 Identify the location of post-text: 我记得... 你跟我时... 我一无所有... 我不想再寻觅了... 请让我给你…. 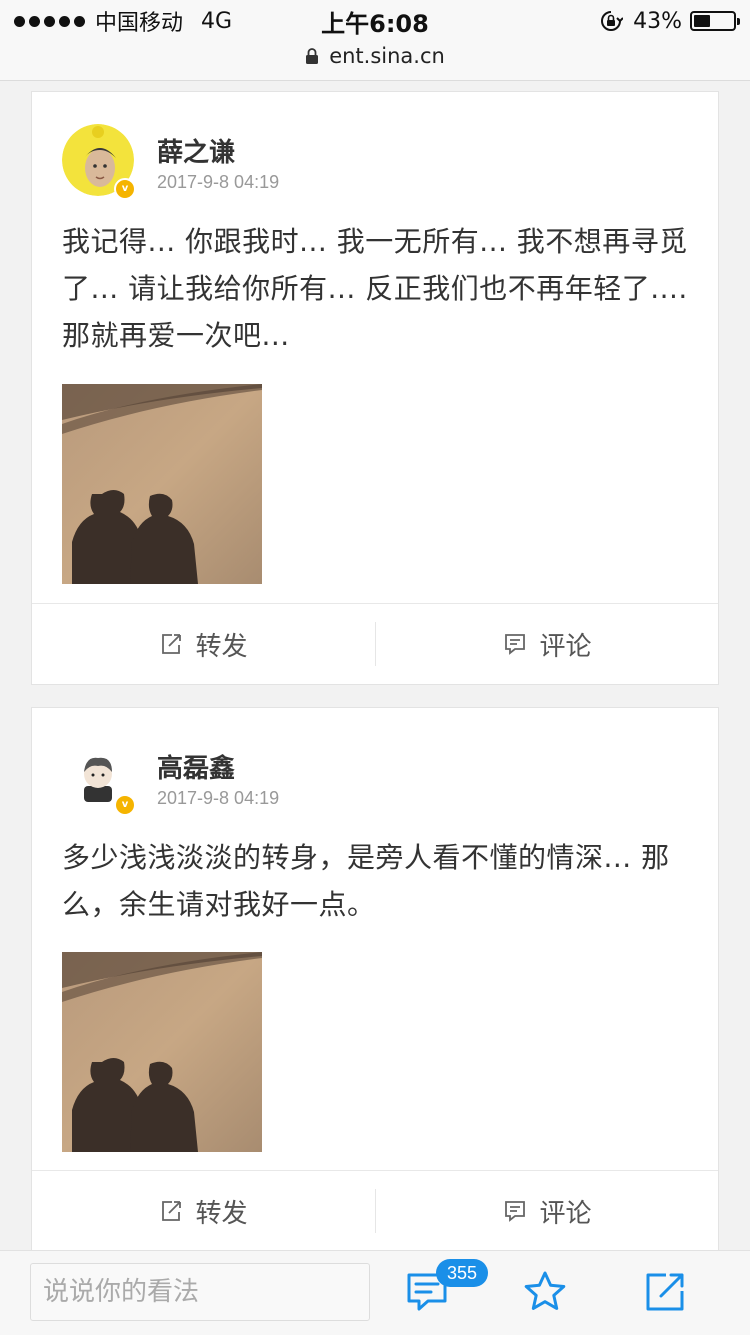
(375, 288).